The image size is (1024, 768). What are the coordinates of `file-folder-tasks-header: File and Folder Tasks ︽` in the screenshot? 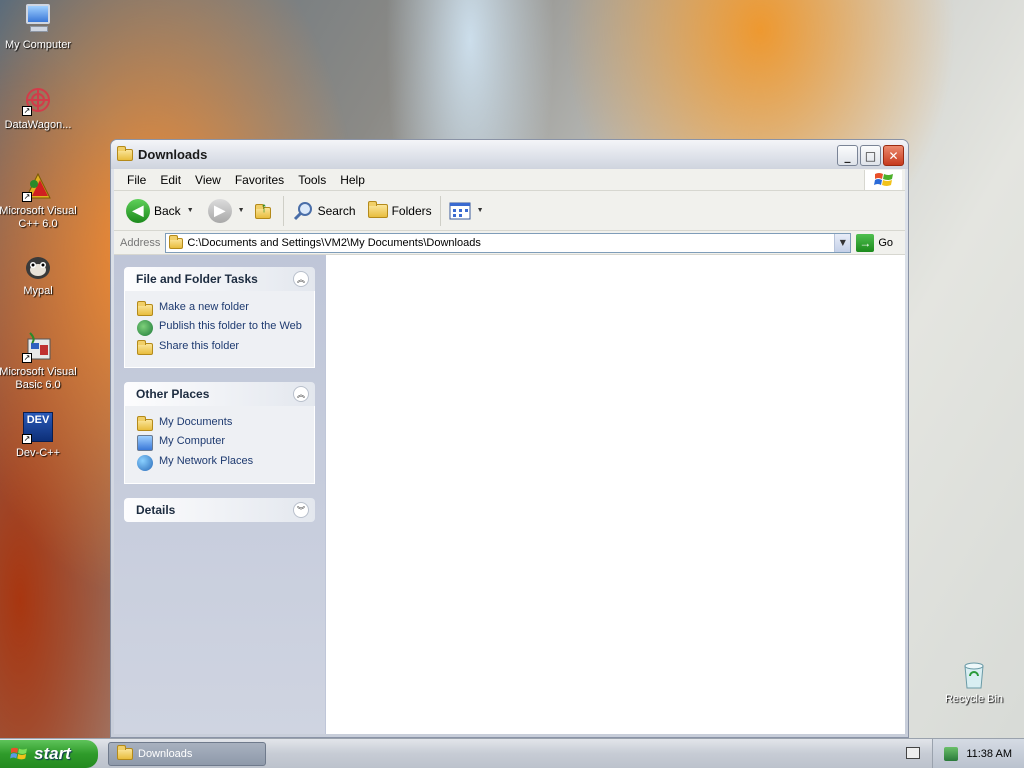 It's located at (219, 279).